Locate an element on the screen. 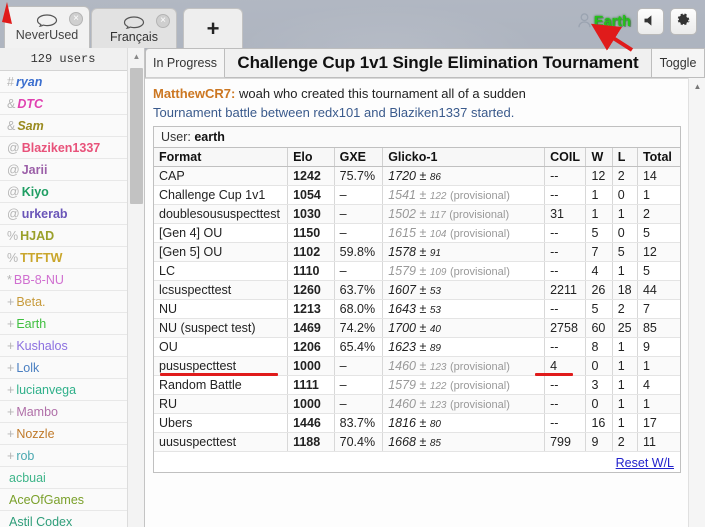 The width and height of the screenshot is (705, 527). glicko-deviation: 85 is located at coordinates (435, 443).